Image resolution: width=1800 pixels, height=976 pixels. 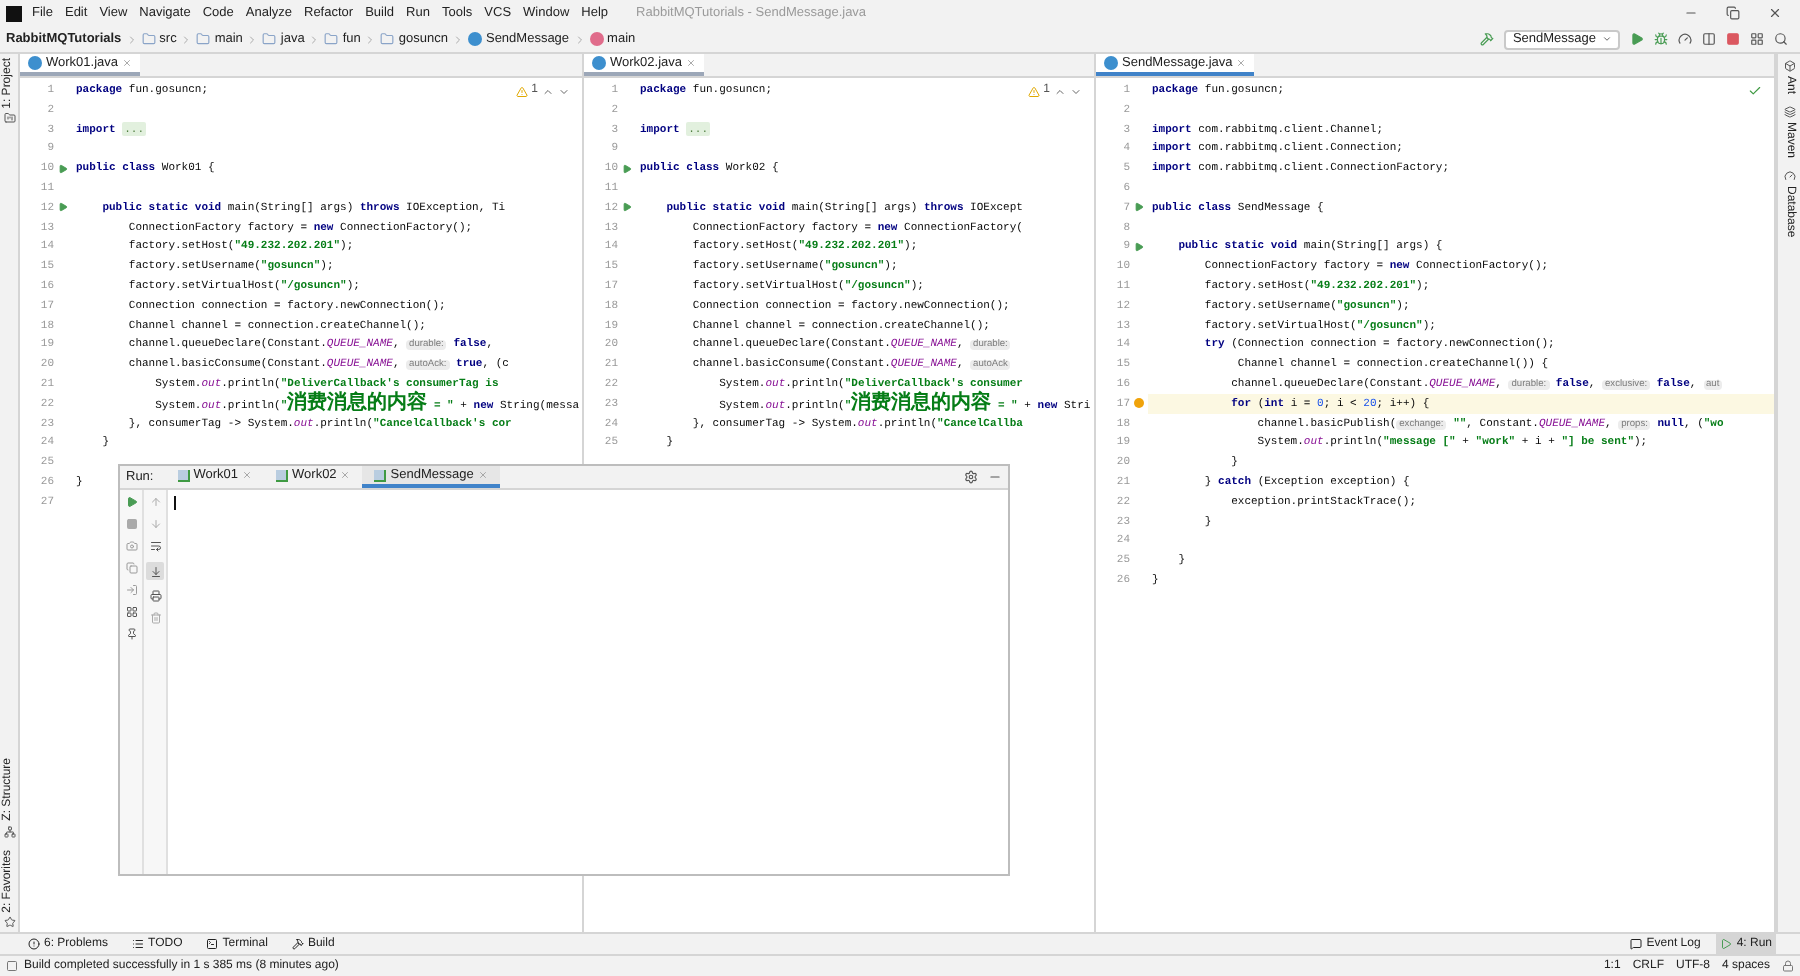 I want to click on check-icon, so click(x=1755, y=91).